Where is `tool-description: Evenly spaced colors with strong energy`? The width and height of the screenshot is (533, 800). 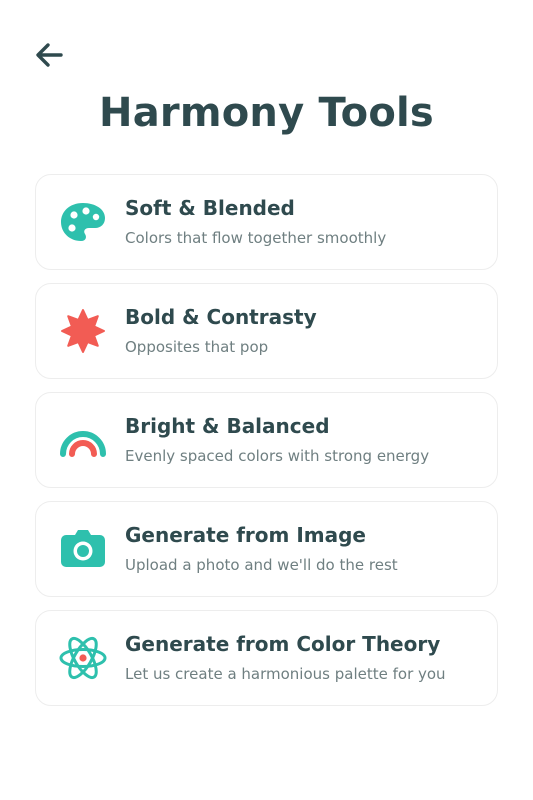
tool-description: Evenly spaced colors with strong energy is located at coordinates (277, 456).